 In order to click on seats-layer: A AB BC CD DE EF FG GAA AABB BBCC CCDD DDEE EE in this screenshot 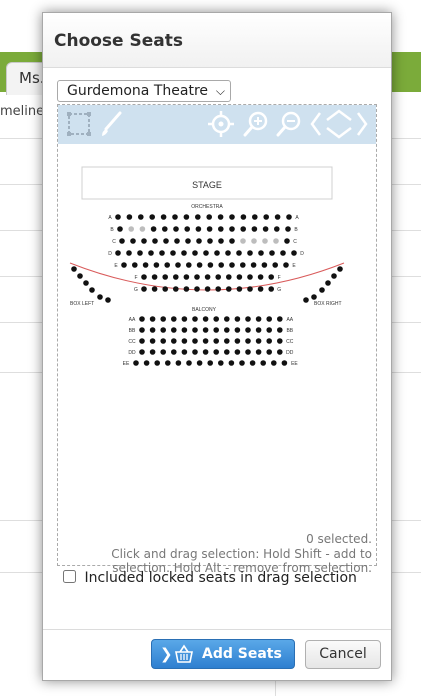, I will do `click(207, 290)`.